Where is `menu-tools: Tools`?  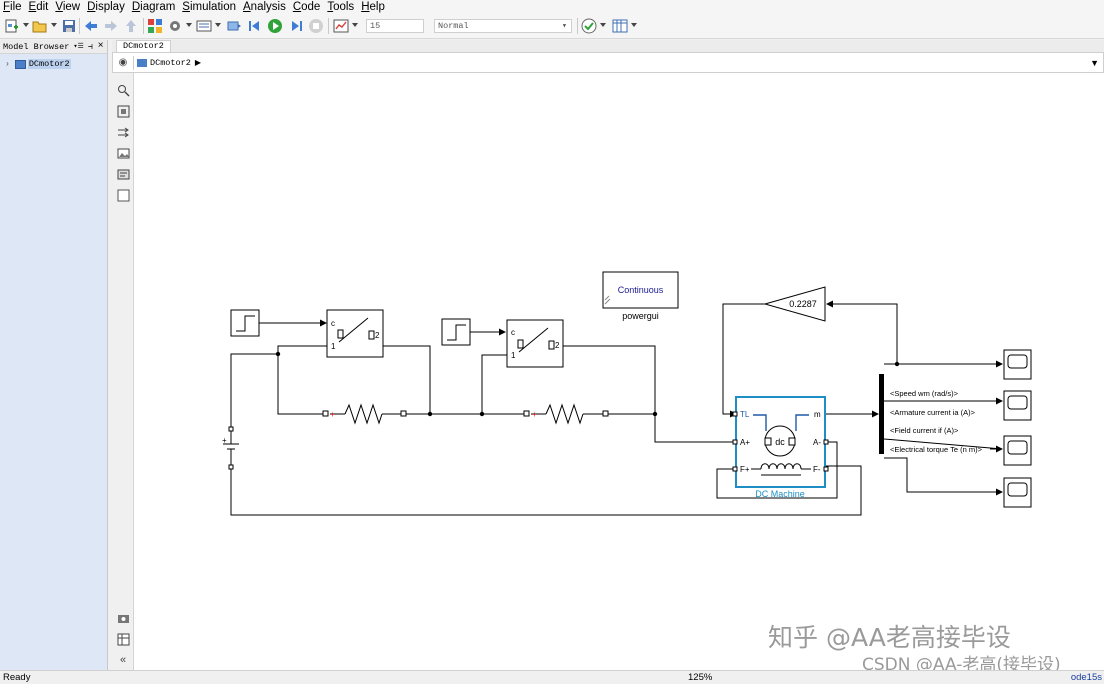
menu-tools: Tools is located at coordinates (341, 7).